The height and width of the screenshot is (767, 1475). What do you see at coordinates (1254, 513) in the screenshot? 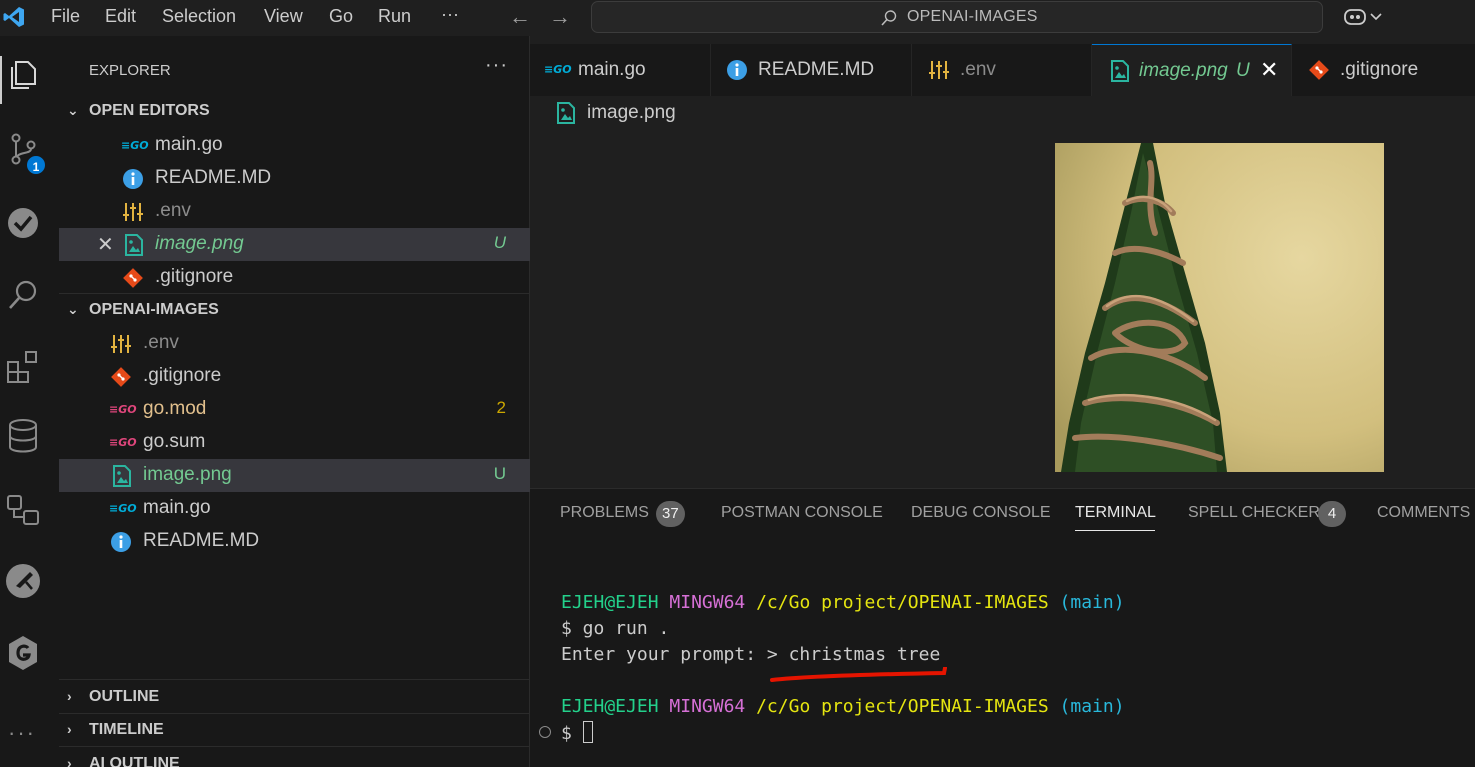
I see `panel-tab-spell-checker: SPELL CHECKER` at bounding box center [1254, 513].